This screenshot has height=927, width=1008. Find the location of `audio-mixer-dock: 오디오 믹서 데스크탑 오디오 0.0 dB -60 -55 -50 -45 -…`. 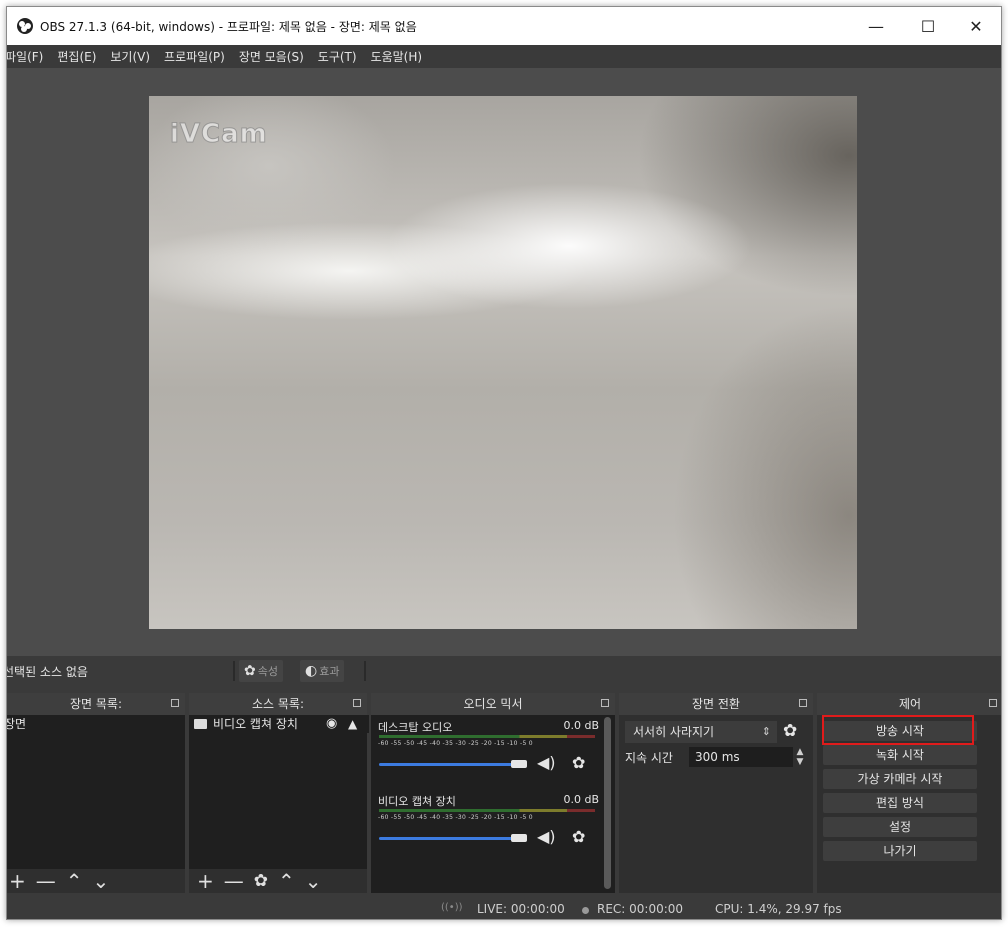

audio-mixer-dock: 오디오 믹서 데스크탑 오디오 0.0 dB -60 -55 -50 -45 -… is located at coordinates (493, 793).